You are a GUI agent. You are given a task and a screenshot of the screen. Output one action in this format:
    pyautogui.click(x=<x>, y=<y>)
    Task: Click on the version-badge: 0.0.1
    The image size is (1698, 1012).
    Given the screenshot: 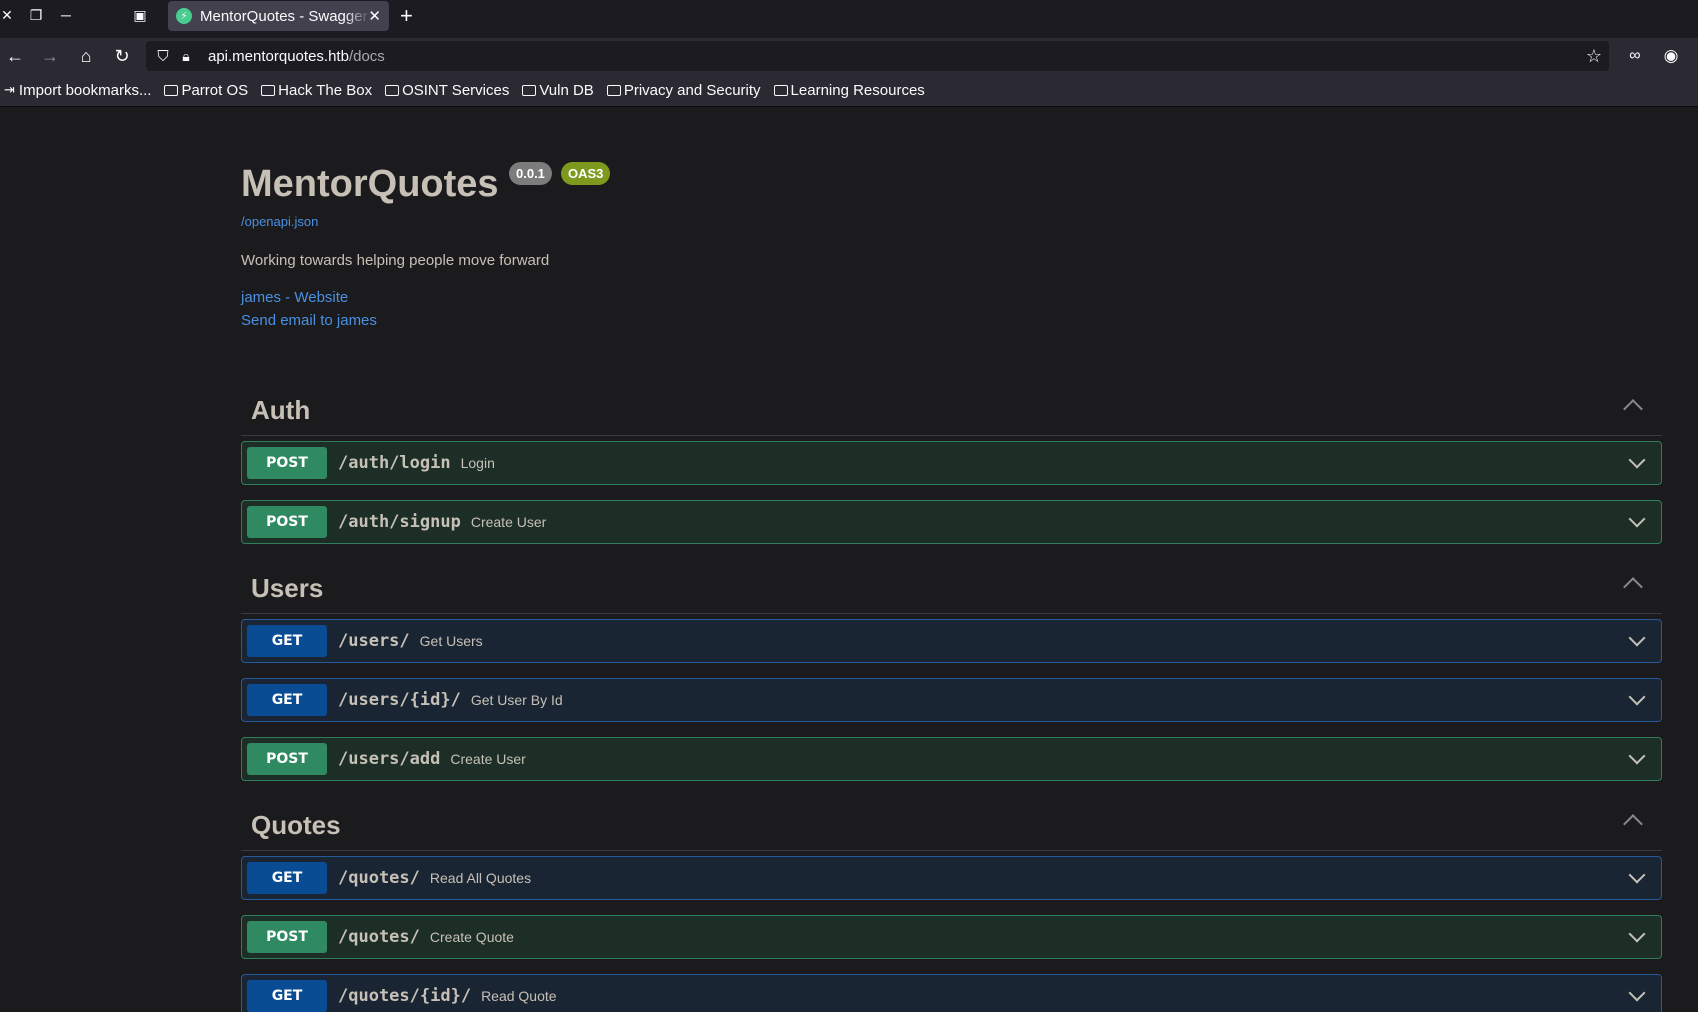 What is the action you would take?
    pyautogui.click(x=530, y=173)
    